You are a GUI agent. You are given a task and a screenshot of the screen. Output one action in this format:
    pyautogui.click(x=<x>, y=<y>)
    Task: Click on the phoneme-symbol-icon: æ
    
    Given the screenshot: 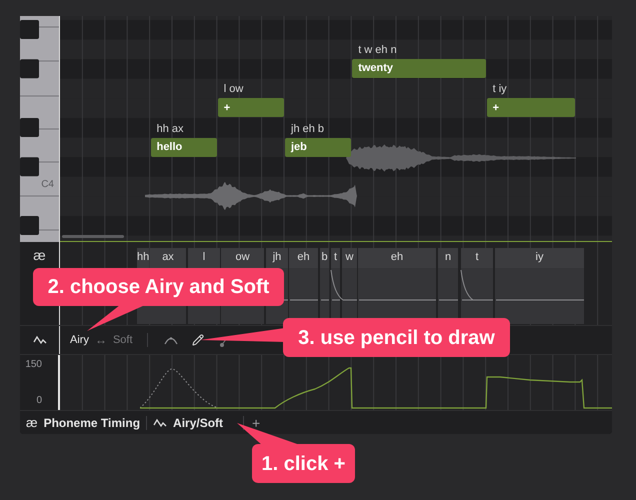 What is the action you would take?
    pyautogui.click(x=32, y=422)
    